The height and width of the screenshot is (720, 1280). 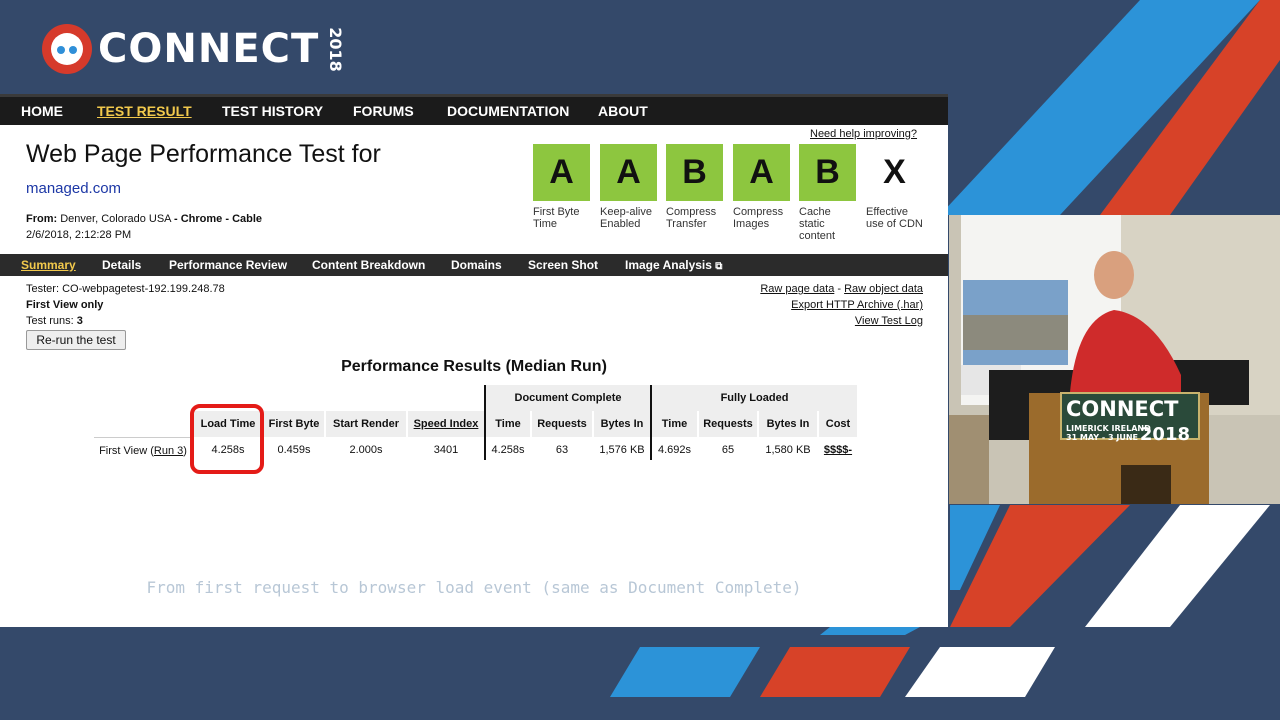 I want to click on grade-caption: Compress Transfer, so click(x=691, y=218).